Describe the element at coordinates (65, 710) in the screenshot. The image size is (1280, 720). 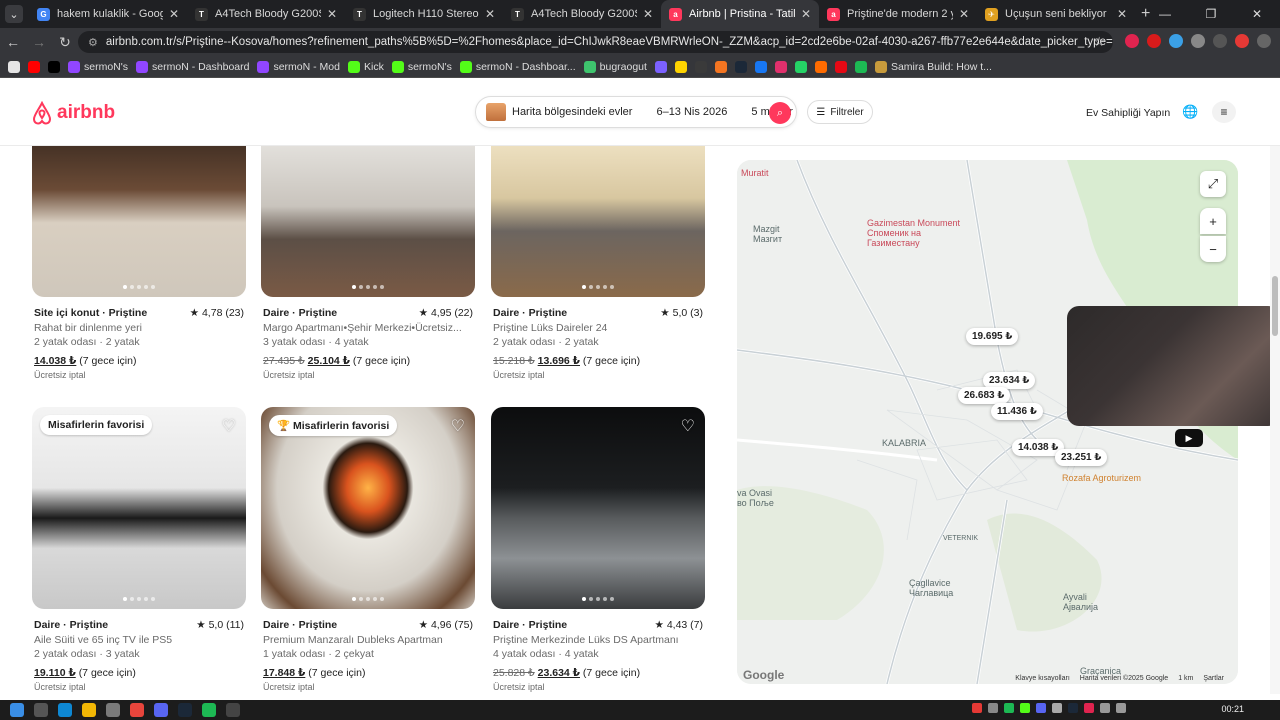
I see `edge-icon` at that location.